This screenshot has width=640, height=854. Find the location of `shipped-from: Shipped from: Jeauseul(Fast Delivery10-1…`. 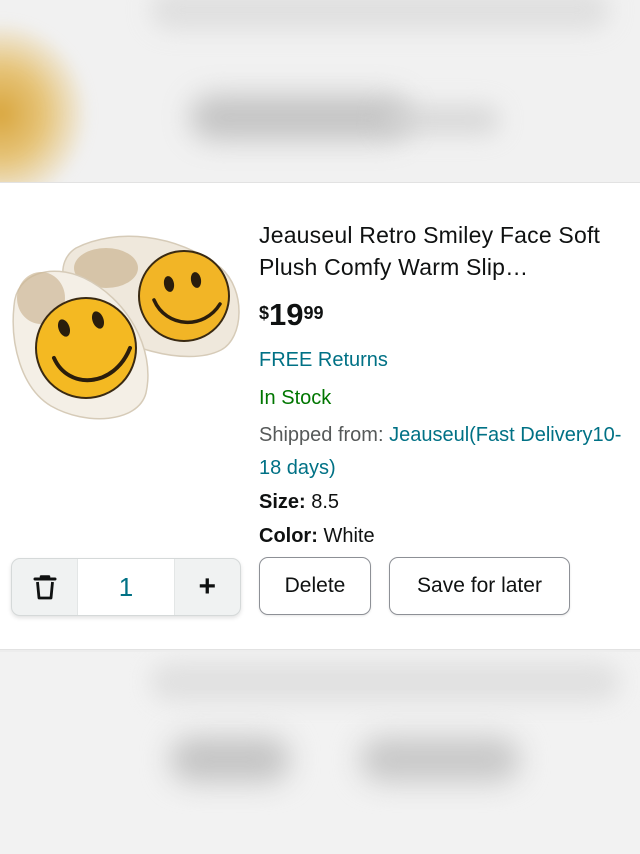

shipped-from: Shipped from: Jeauseul(Fast Delivery10-1… is located at coordinates (444, 452).